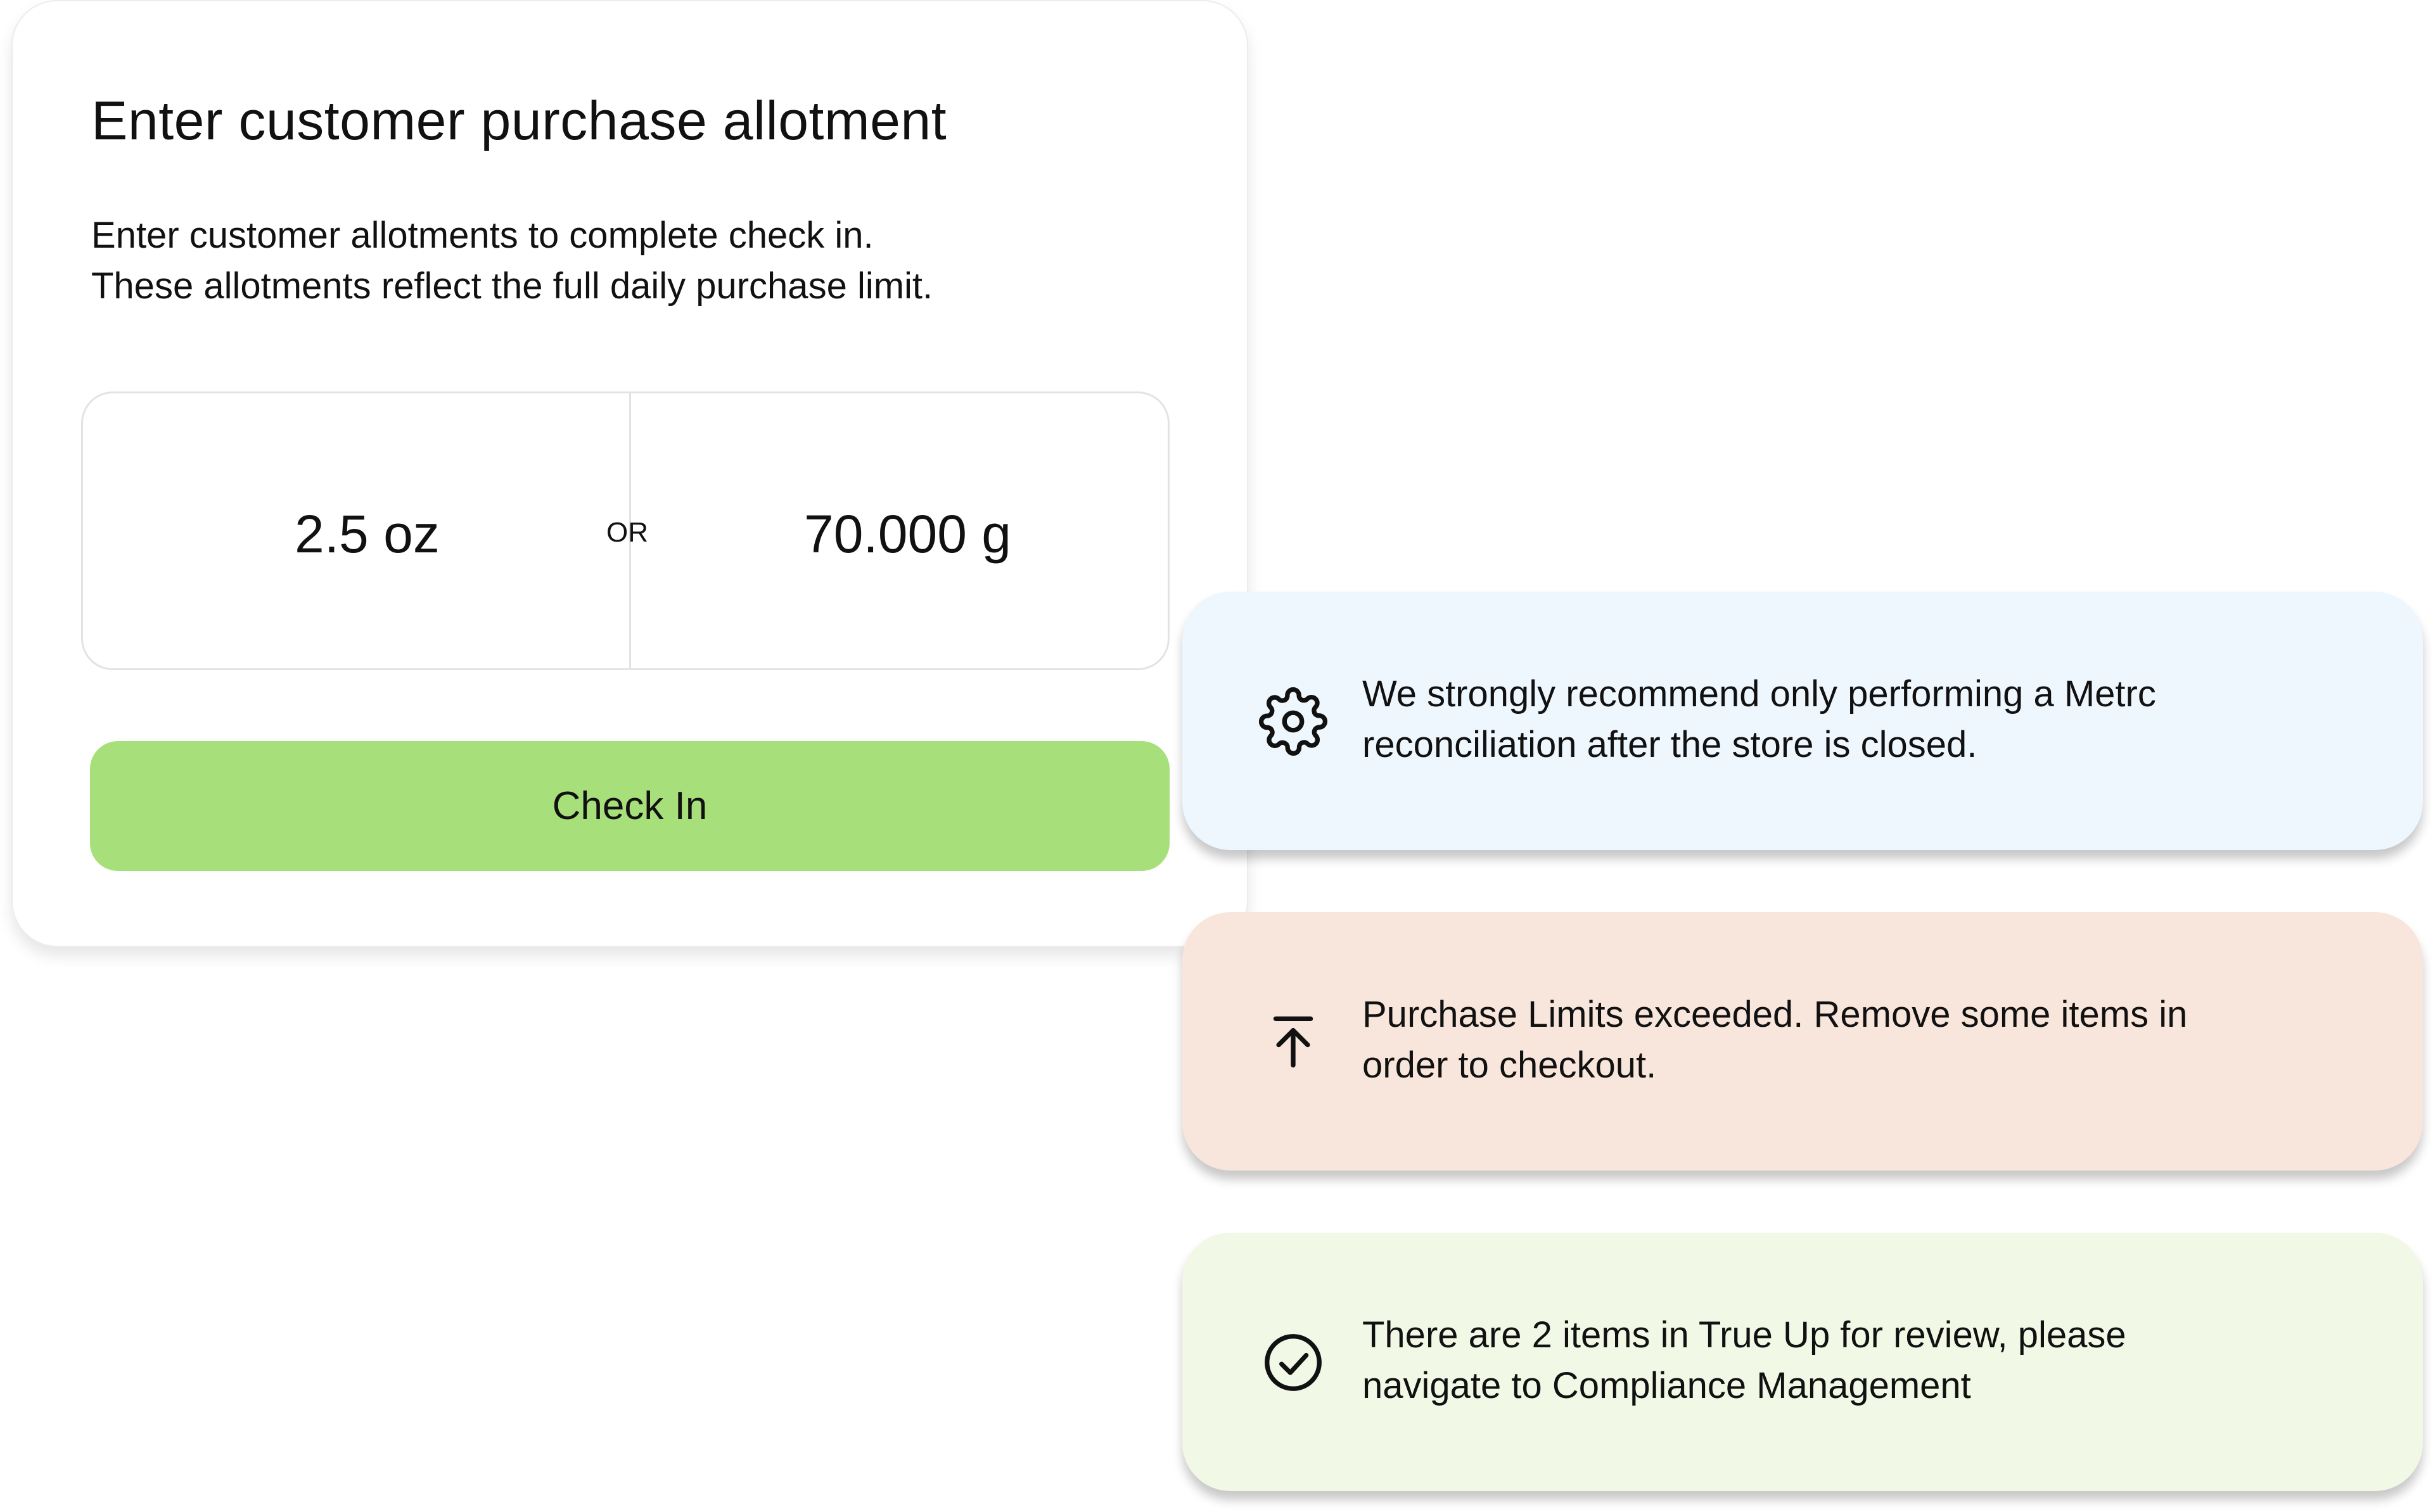  I want to click on notice-message-line-2: order to checkout., so click(1509, 1065).